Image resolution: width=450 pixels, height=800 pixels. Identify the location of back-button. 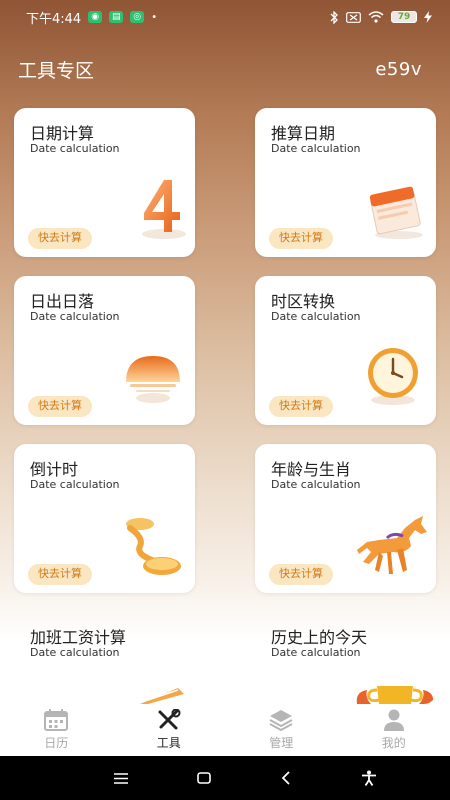
(286, 778).